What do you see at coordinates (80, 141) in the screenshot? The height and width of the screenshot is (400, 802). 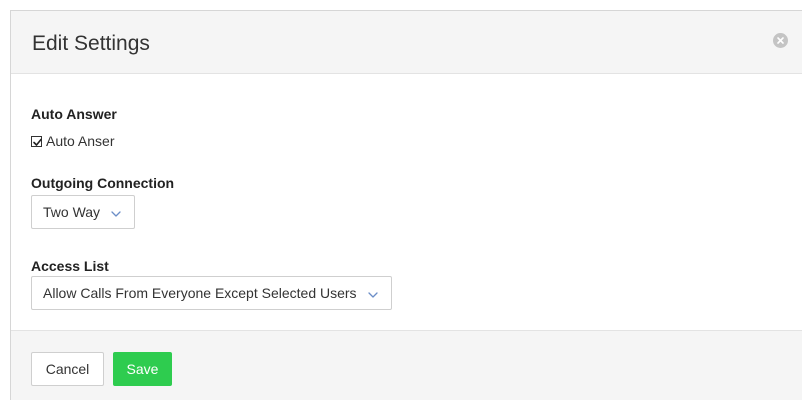 I see `auto-answer-checkbox-label: Auto Anser` at bounding box center [80, 141].